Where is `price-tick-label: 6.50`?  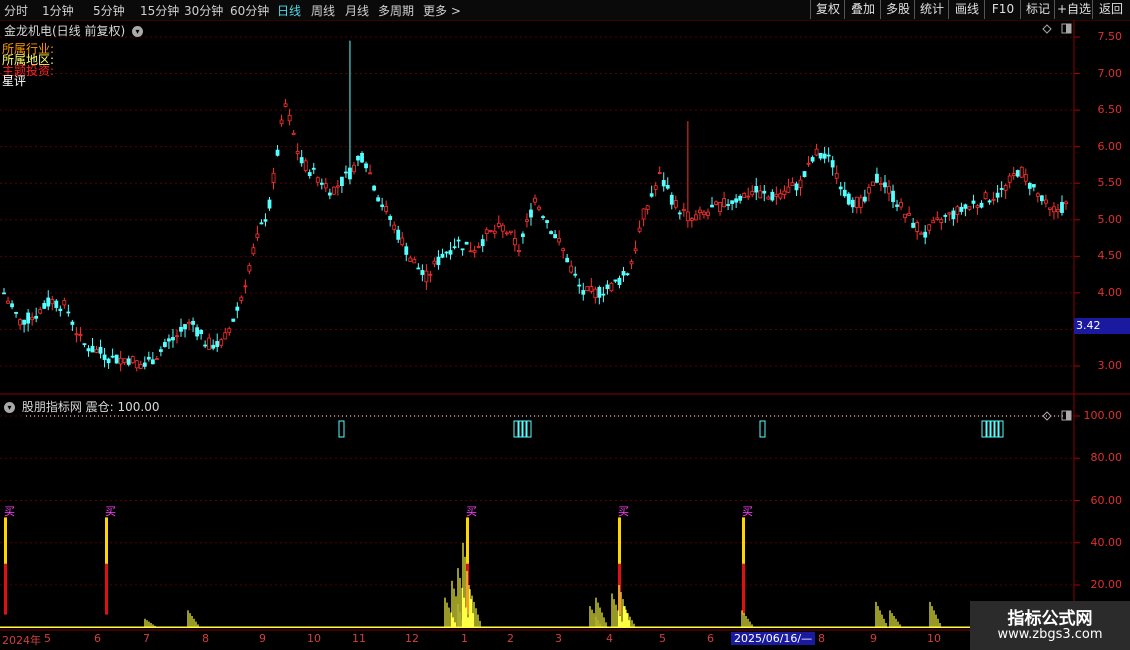 price-tick-label: 6.50 is located at coordinates (1110, 110).